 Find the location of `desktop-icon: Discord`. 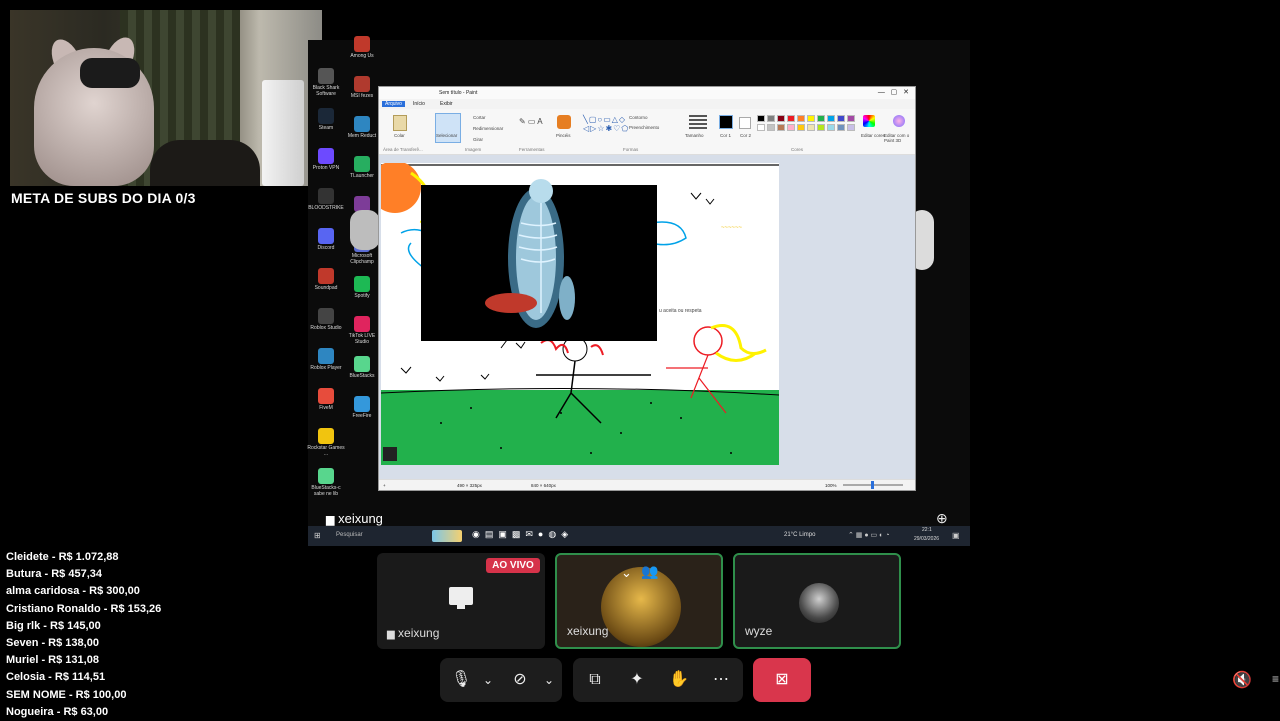

desktop-icon: Discord is located at coordinates (326, 240).